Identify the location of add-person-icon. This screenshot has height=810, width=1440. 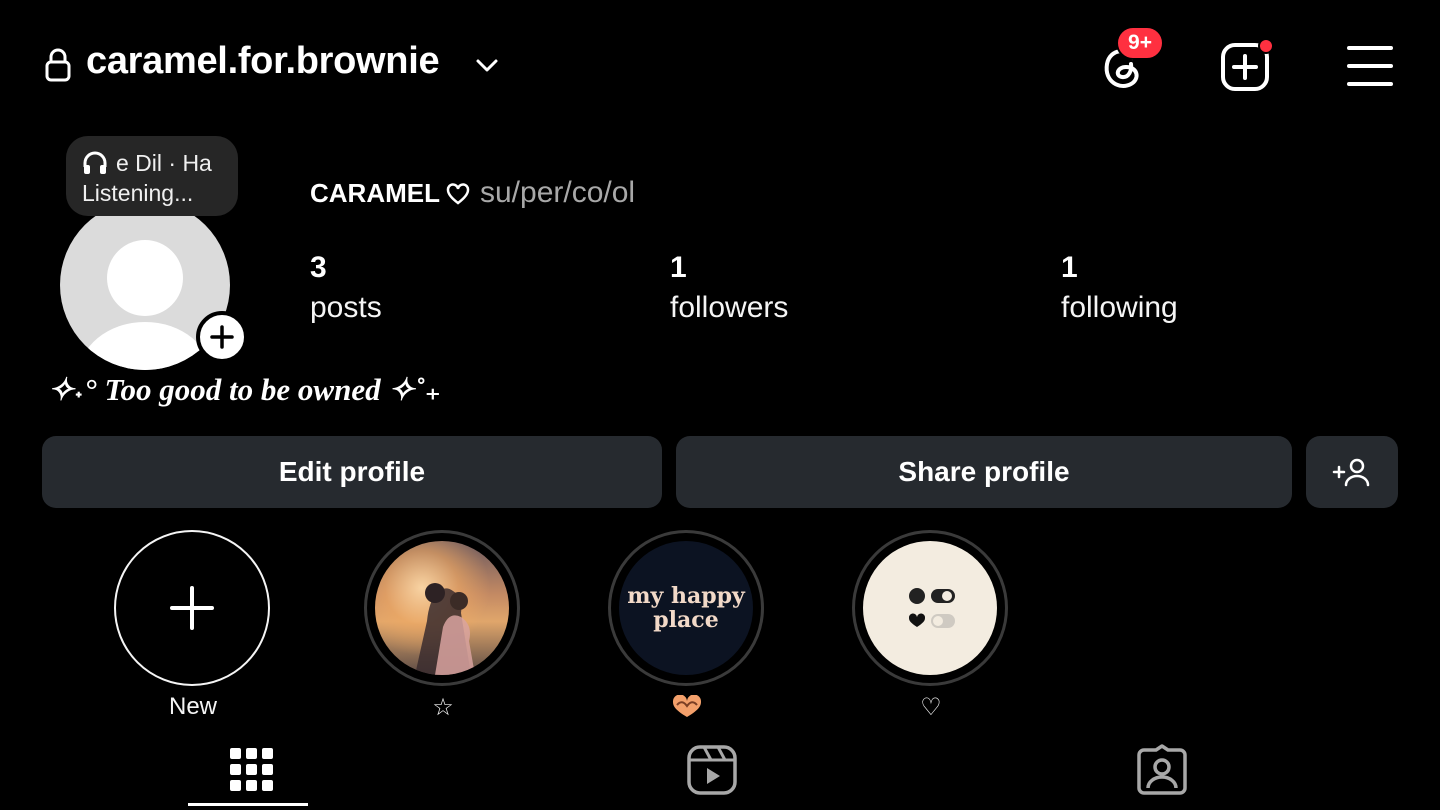
(1351, 472).